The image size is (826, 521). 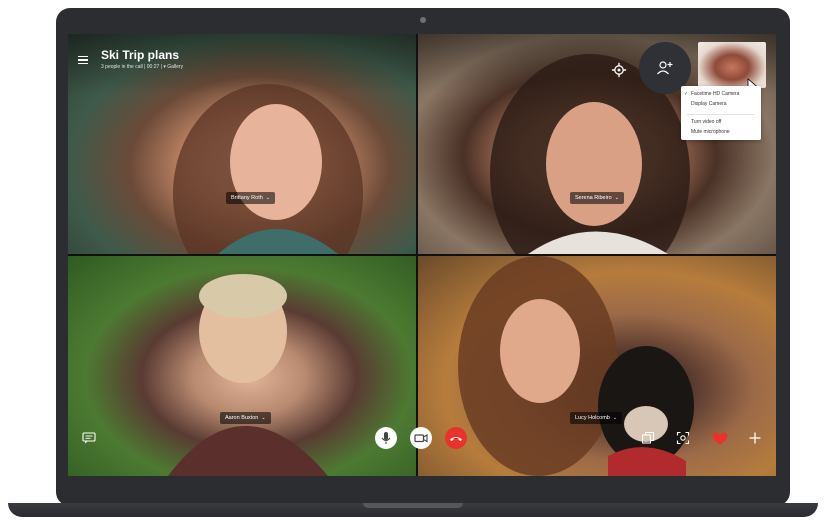 I want to click on heart-icon, so click(x=720, y=439).